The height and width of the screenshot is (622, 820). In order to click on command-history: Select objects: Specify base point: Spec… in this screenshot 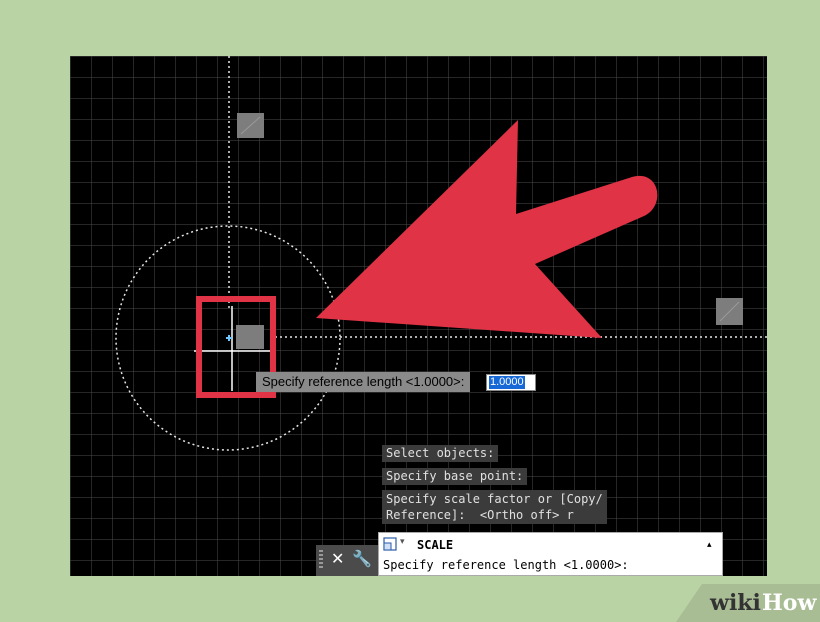, I will do `click(494, 484)`.